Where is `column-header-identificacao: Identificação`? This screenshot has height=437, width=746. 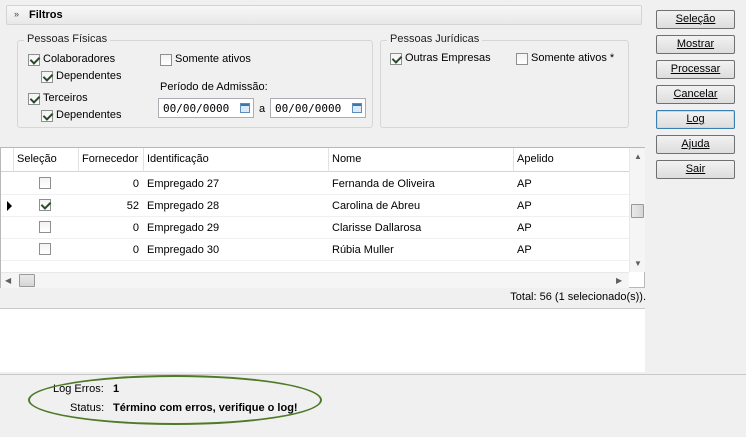 column-header-identificacao: Identificação is located at coordinates (236, 160).